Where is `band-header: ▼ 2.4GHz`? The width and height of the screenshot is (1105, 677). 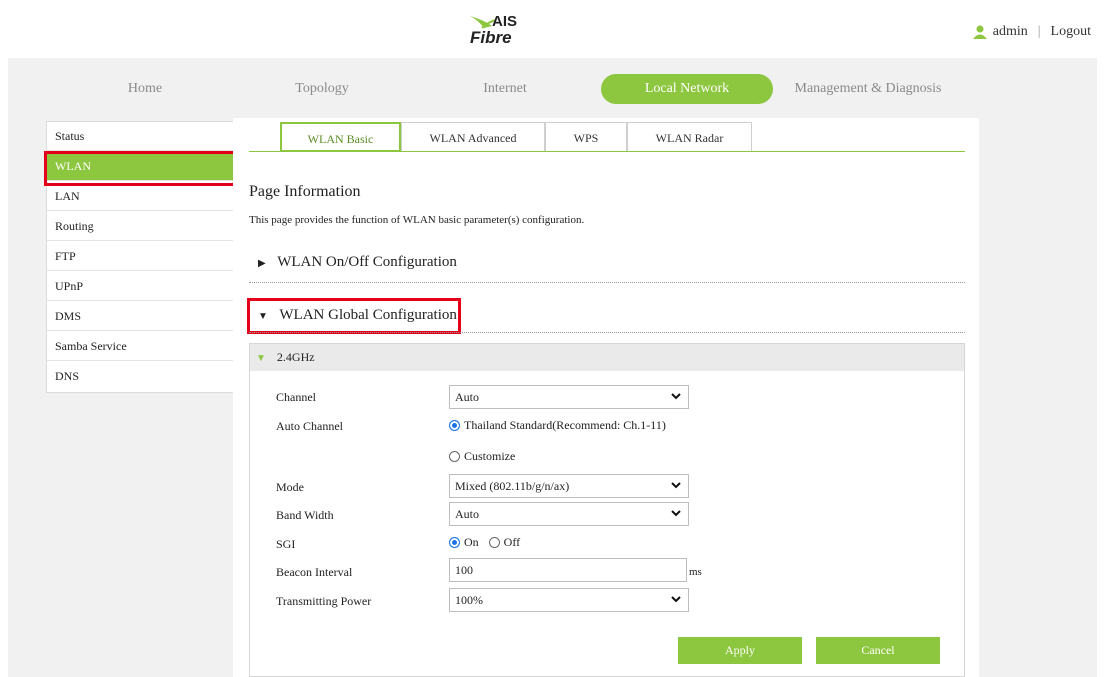 band-header: ▼ 2.4GHz is located at coordinates (607, 357).